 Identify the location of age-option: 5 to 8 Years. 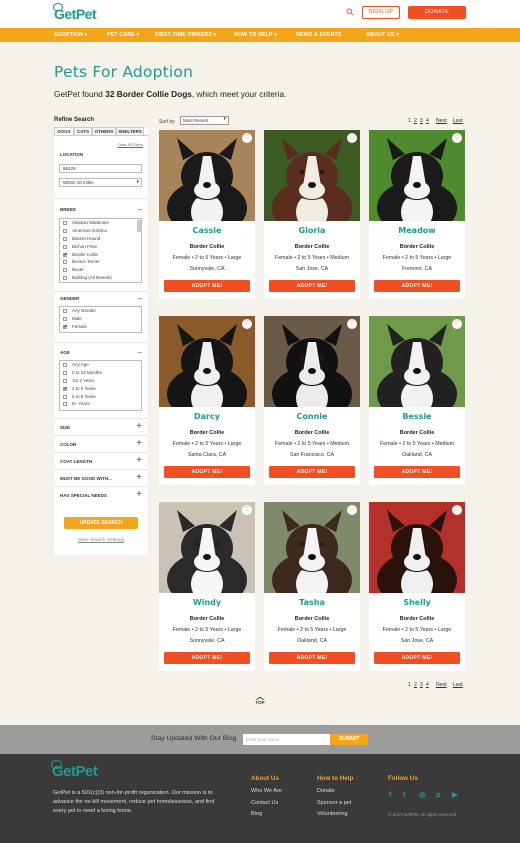
(100, 397).